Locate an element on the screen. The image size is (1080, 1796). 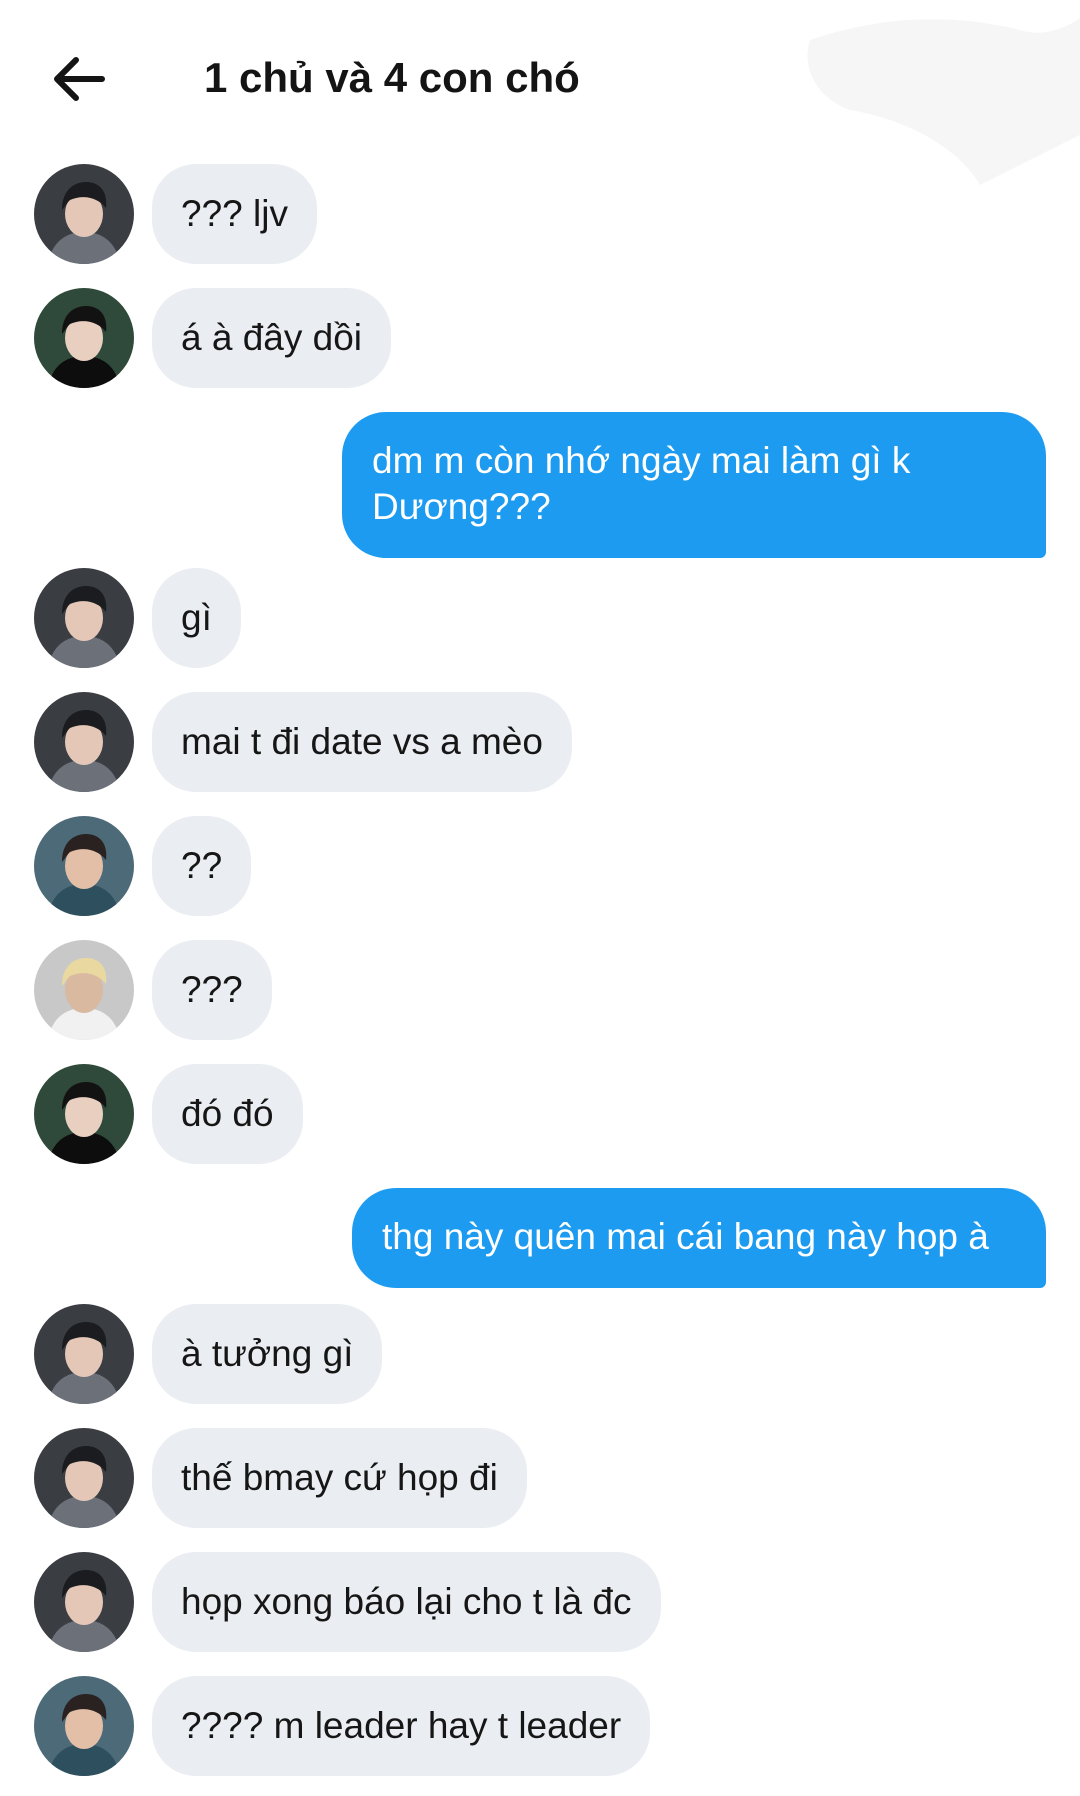
message-bubble: họp xong báo lại cho t là đc is located at coordinates (406, 1602).